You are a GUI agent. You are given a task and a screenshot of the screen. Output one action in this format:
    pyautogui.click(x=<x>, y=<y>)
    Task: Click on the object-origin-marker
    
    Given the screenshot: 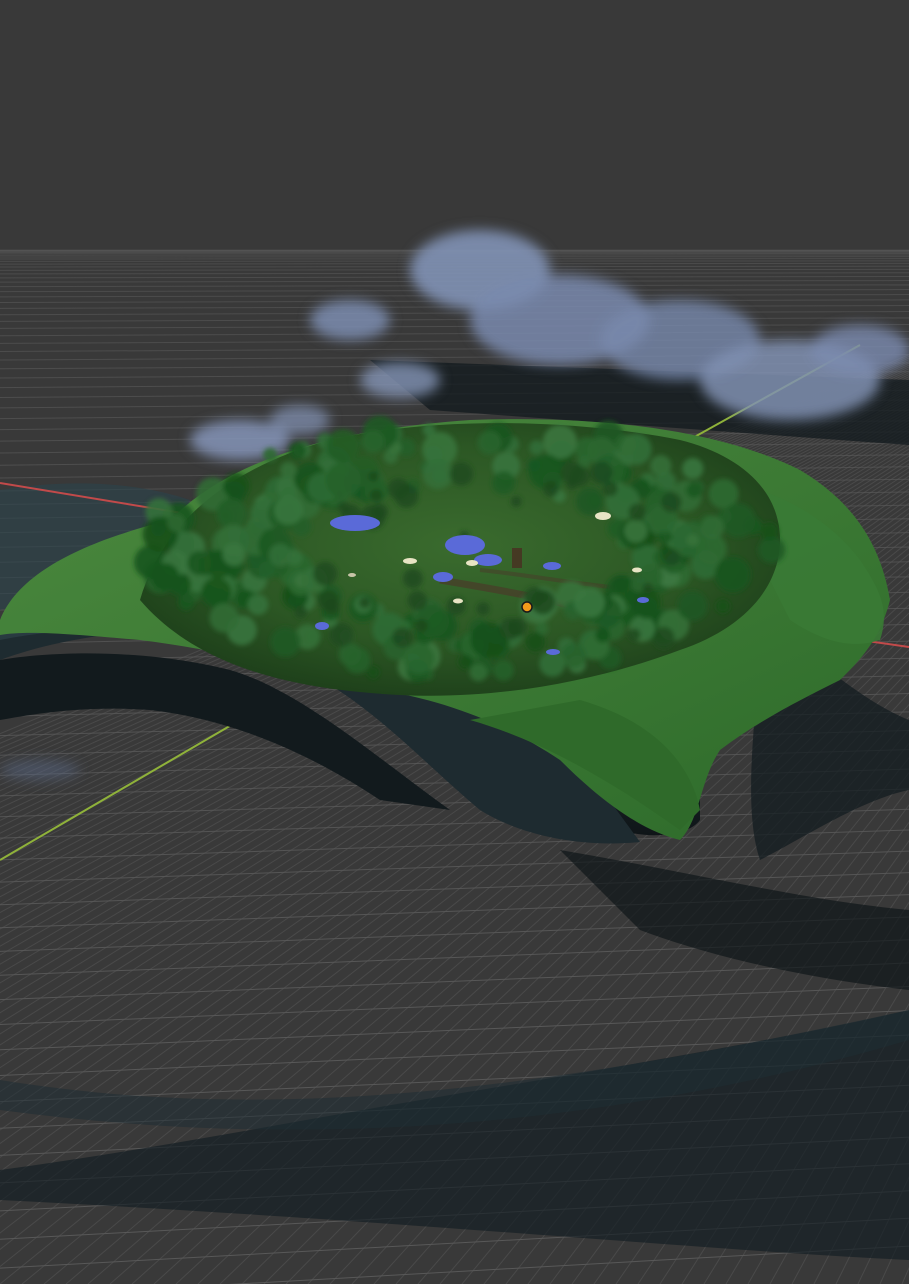 What is the action you would take?
    pyautogui.click(x=527, y=607)
    